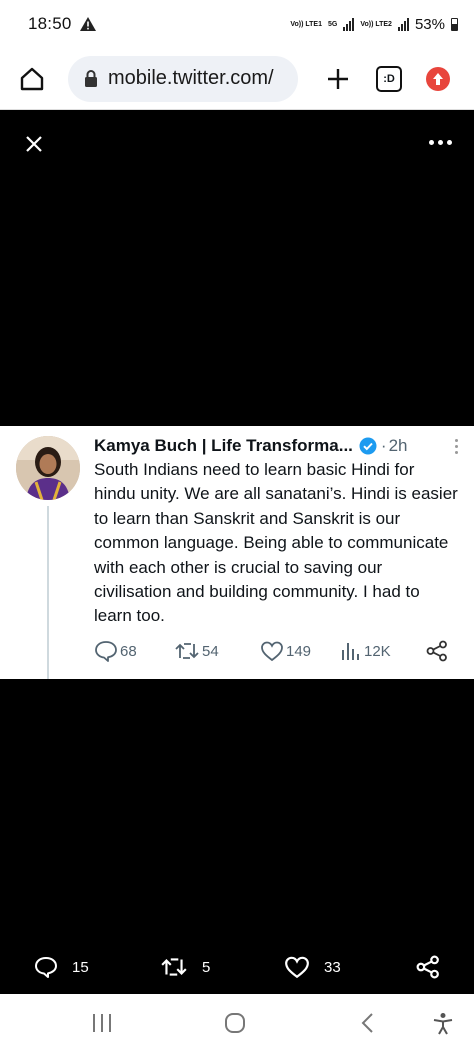  Describe the element at coordinates (102, 1023) in the screenshot. I see `recent-apps-icon` at that location.